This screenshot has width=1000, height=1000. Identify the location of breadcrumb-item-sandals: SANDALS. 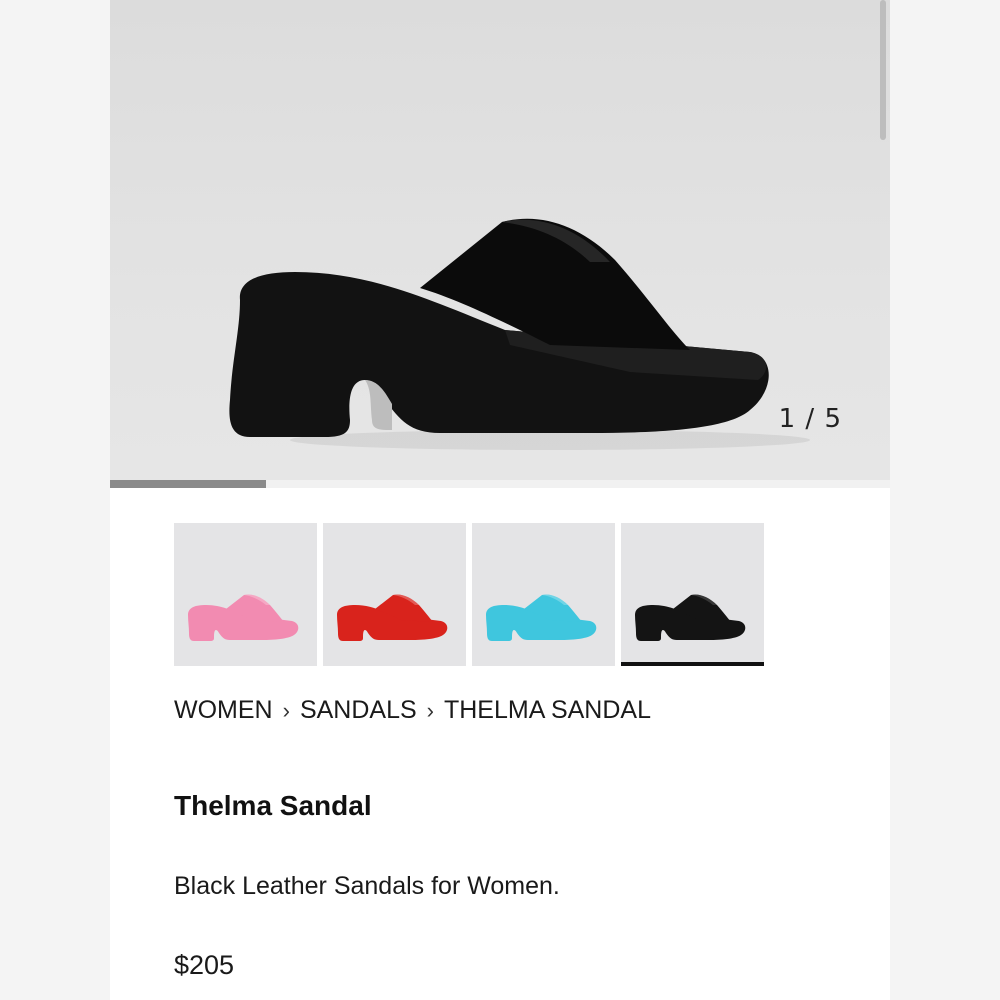
(358, 710).